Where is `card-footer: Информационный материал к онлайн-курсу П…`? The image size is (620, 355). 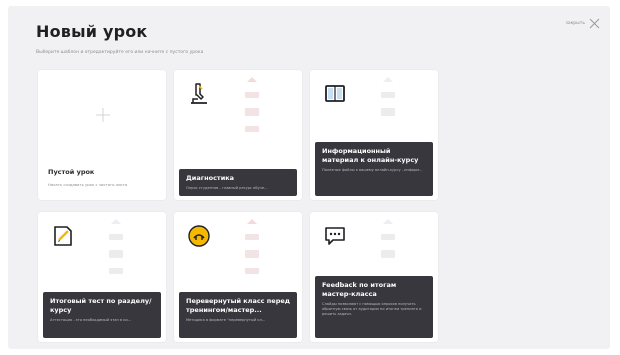
card-footer: Информационный материал к онлайн-курсу П… is located at coordinates (374, 169).